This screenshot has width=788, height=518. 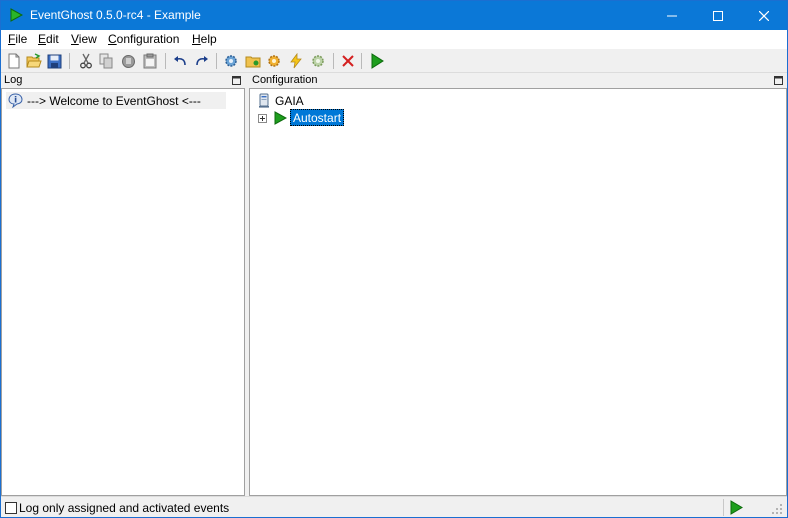 What do you see at coordinates (204, 39) in the screenshot?
I see `menu-help: Help` at bounding box center [204, 39].